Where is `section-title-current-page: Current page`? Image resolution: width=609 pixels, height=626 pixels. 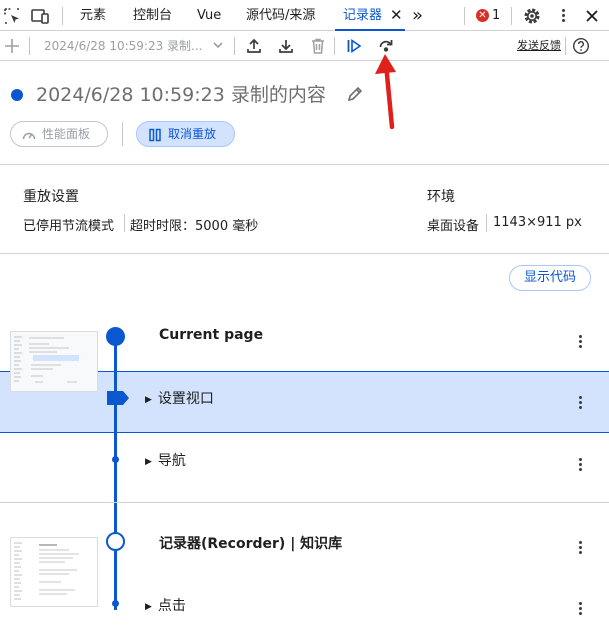 section-title-current-page: Current page is located at coordinates (211, 335).